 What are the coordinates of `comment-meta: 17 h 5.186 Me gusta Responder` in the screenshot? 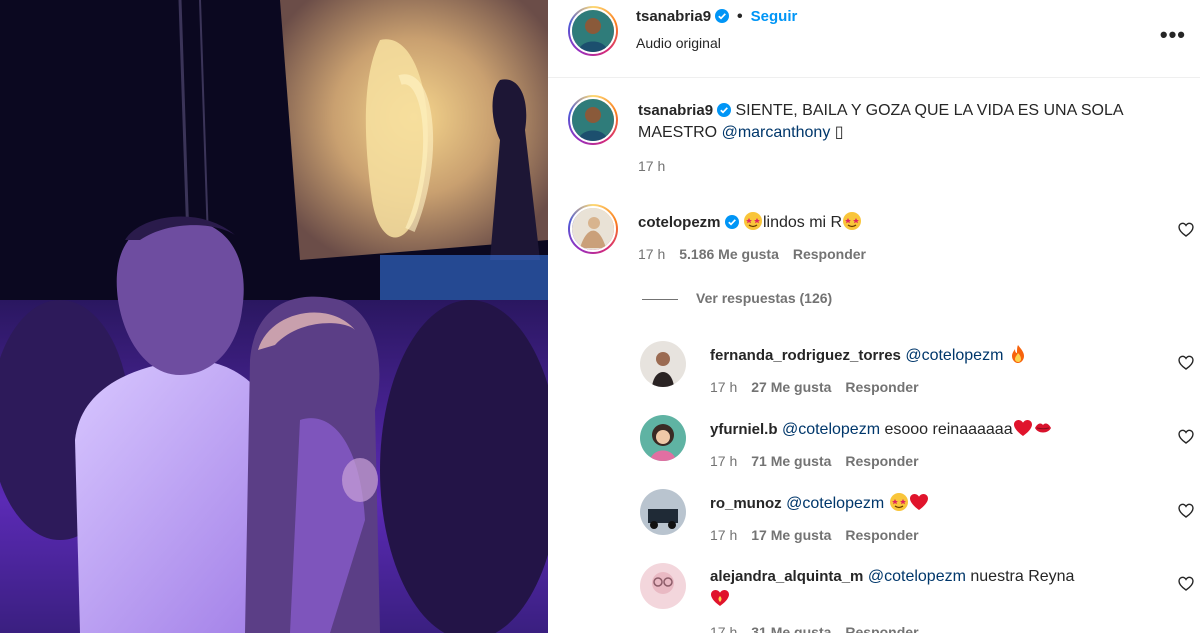 It's located at (752, 254).